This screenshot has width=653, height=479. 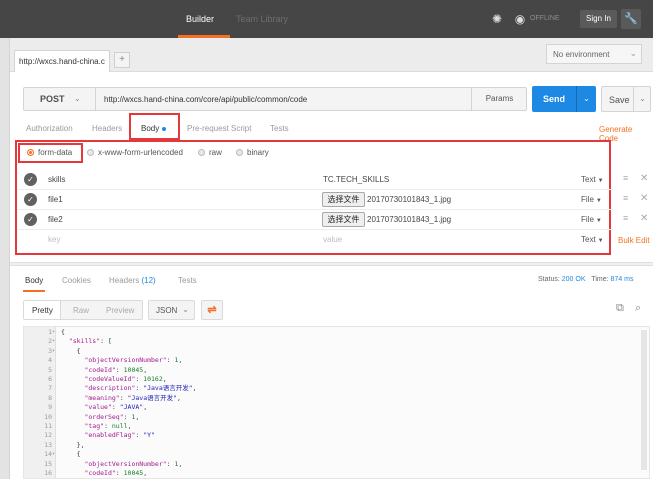 What do you see at coordinates (588, 179) in the screenshot?
I see `row-type-label: Text` at bounding box center [588, 179].